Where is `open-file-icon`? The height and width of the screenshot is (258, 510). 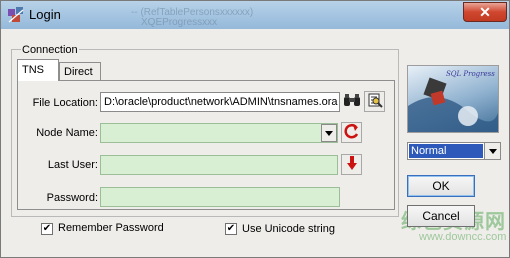 open-file-icon is located at coordinates (375, 101).